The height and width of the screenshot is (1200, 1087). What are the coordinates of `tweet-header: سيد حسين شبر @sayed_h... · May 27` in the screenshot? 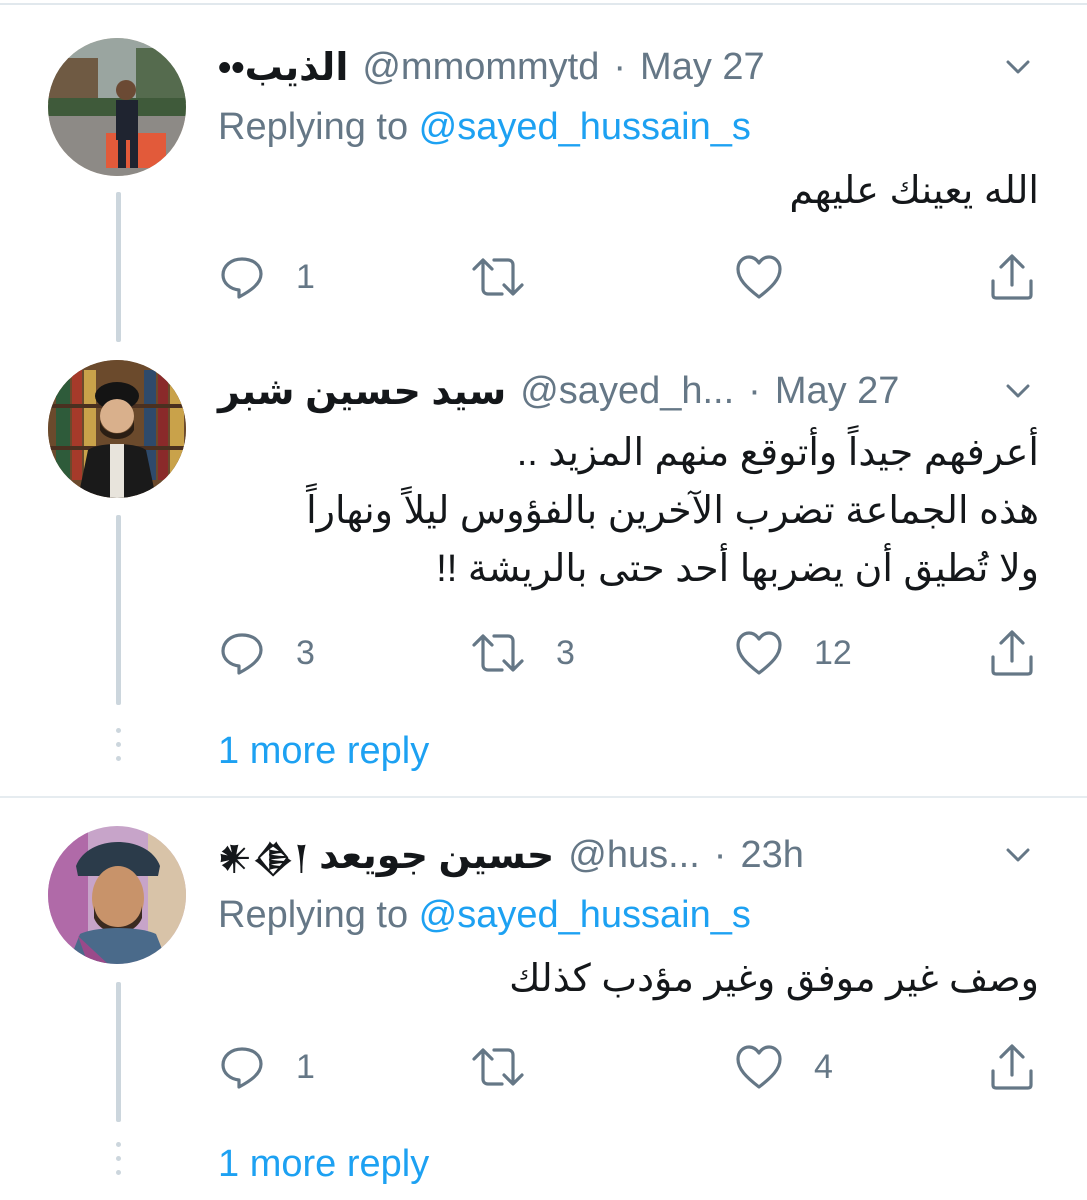 It's located at (632, 391).